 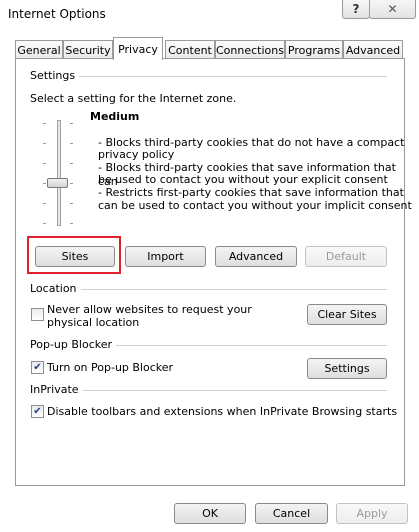 What do you see at coordinates (55, 288) in the screenshot?
I see `location-group-label: Location` at bounding box center [55, 288].